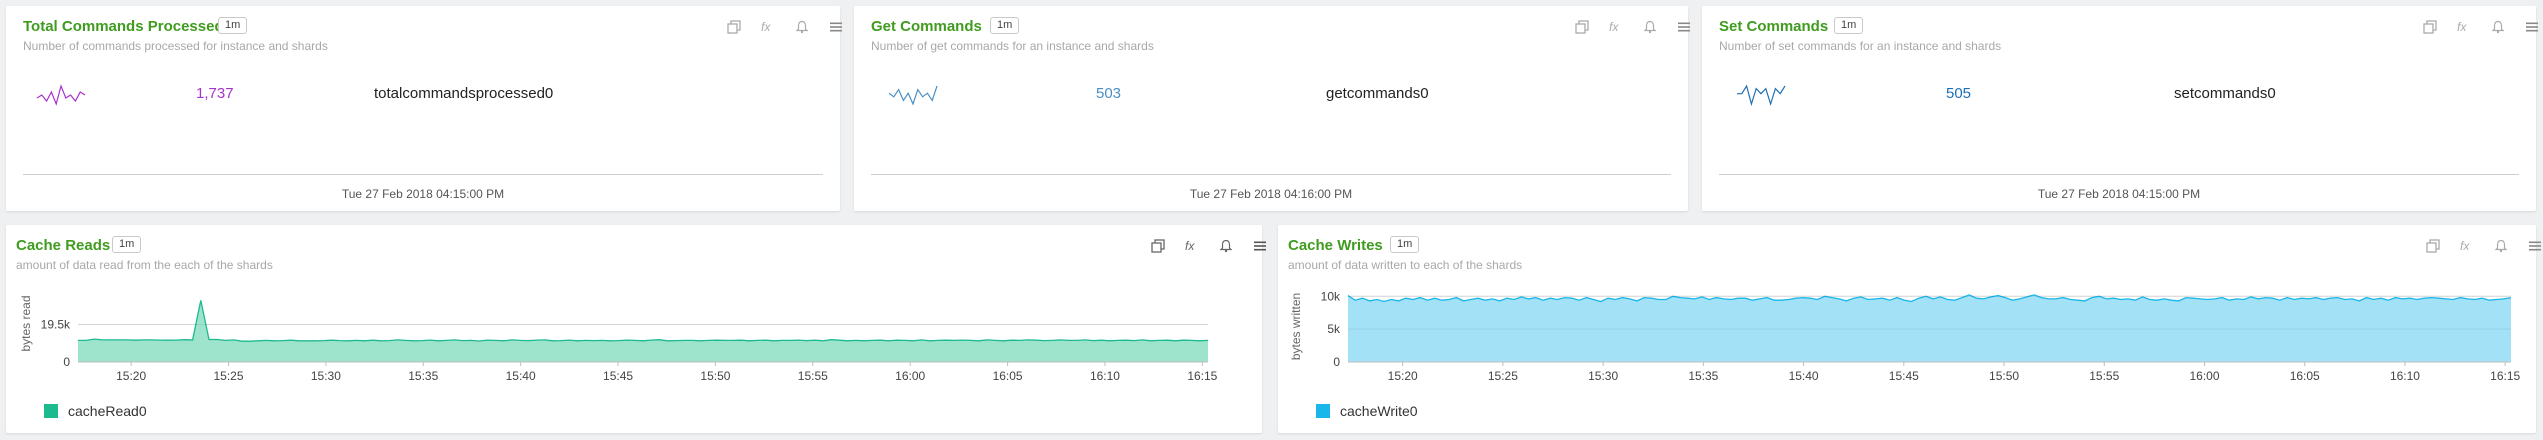 This screenshot has height=440, width=2543. I want to click on legend-label: cacheRead0, so click(107, 411).